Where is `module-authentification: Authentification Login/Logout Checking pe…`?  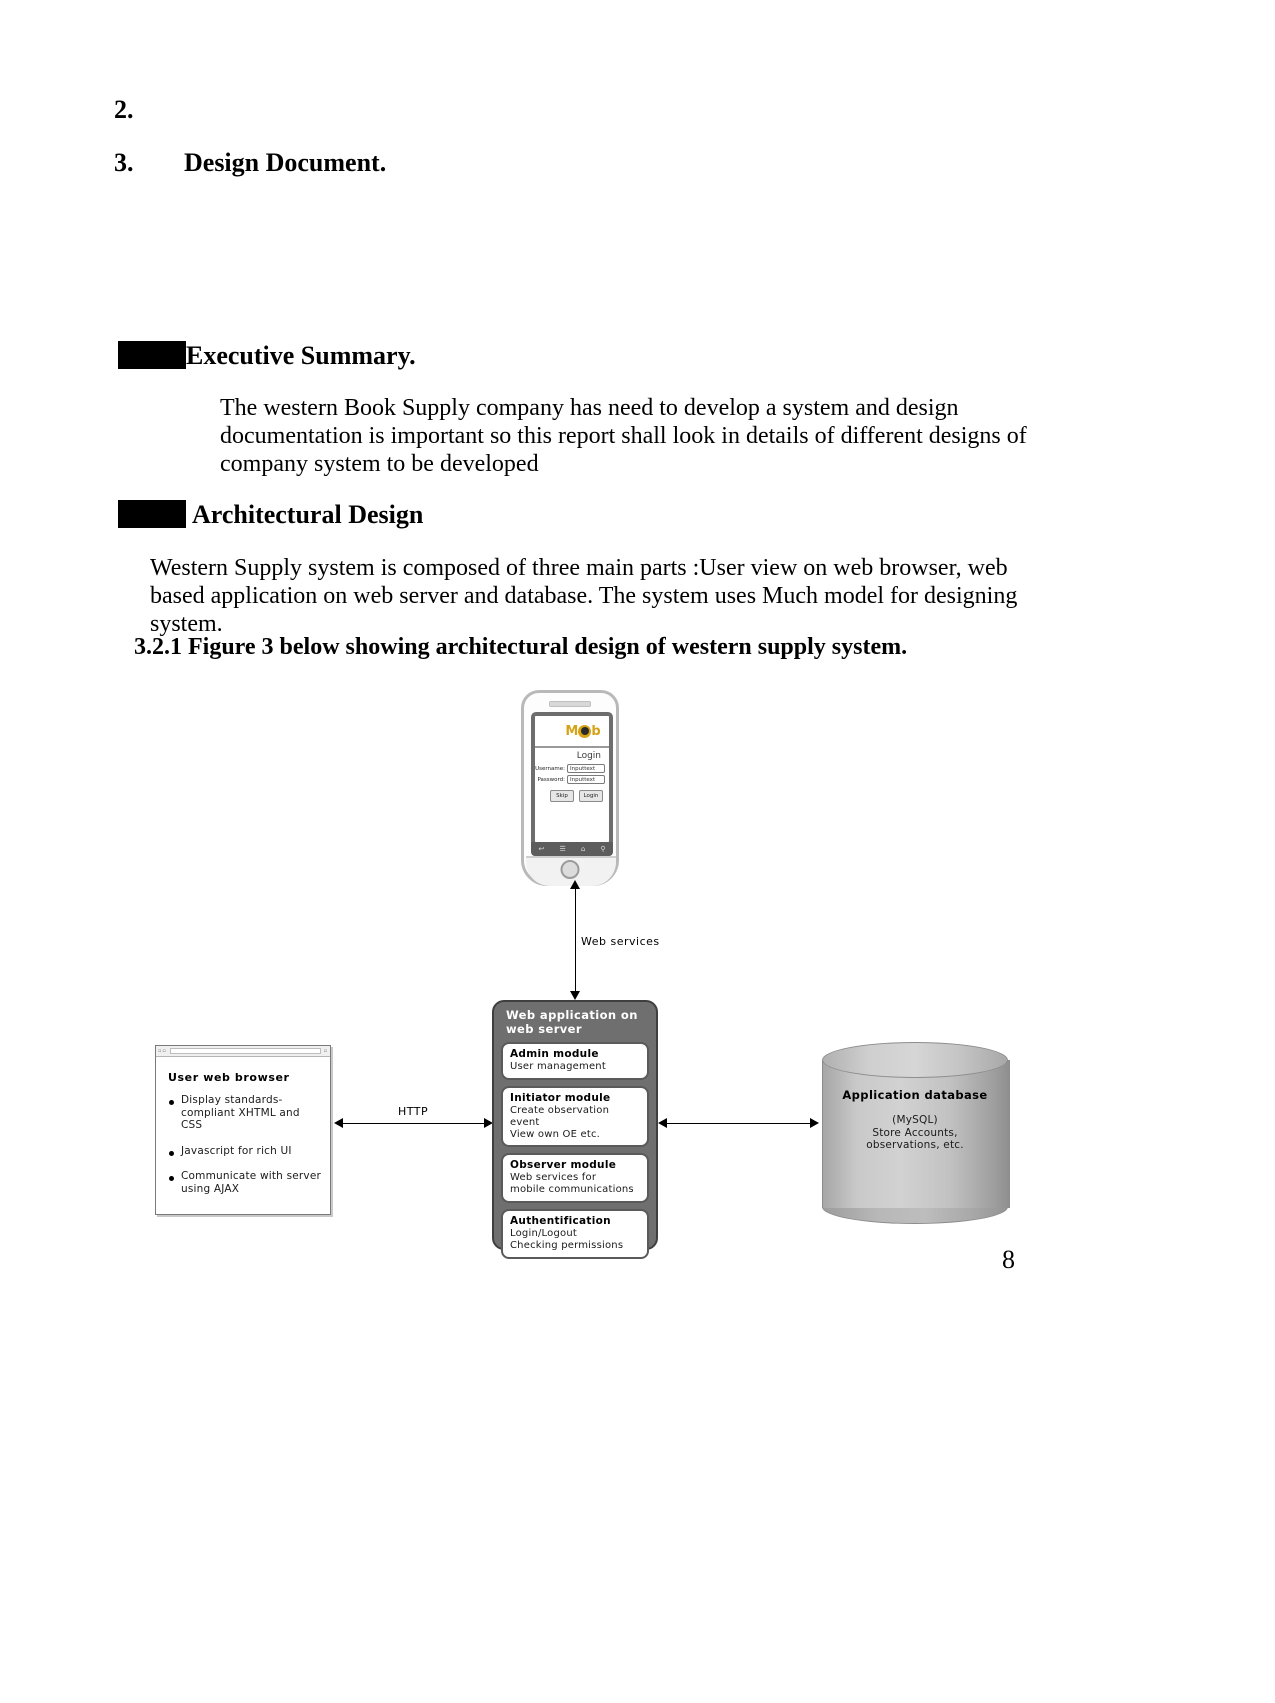
module-authentification: Authentification Login/Logout Checking pe… is located at coordinates (575, 1233).